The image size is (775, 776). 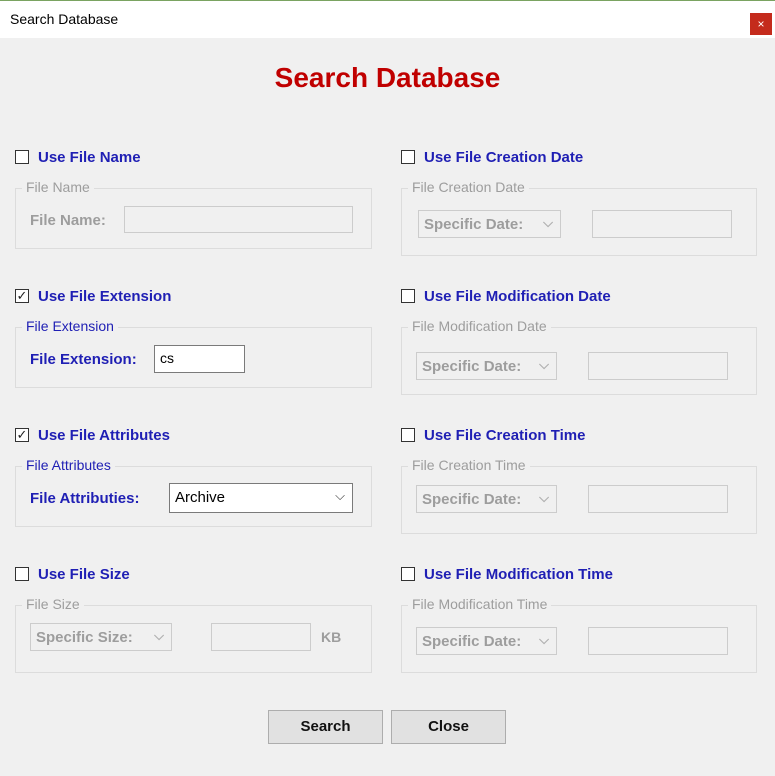 What do you see at coordinates (238, 219) in the screenshot?
I see `file-name-input` at bounding box center [238, 219].